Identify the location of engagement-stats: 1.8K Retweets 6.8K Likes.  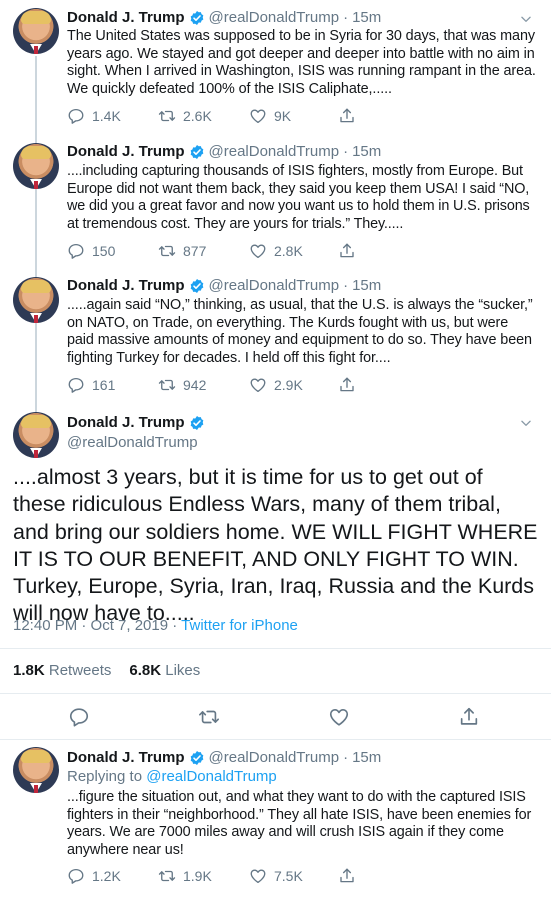
(106, 670).